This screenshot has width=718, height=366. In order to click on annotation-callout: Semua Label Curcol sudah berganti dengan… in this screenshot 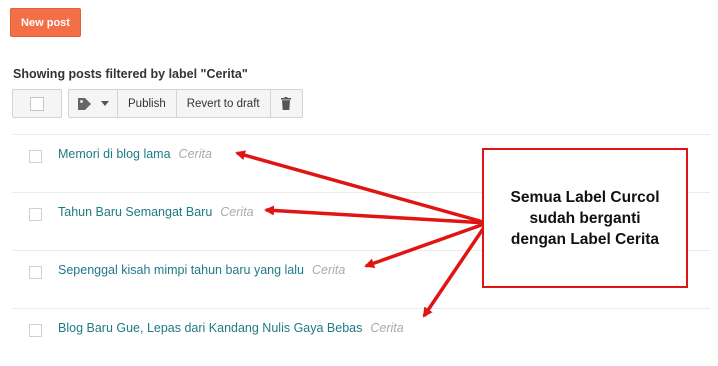, I will do `click(585, 218)`.